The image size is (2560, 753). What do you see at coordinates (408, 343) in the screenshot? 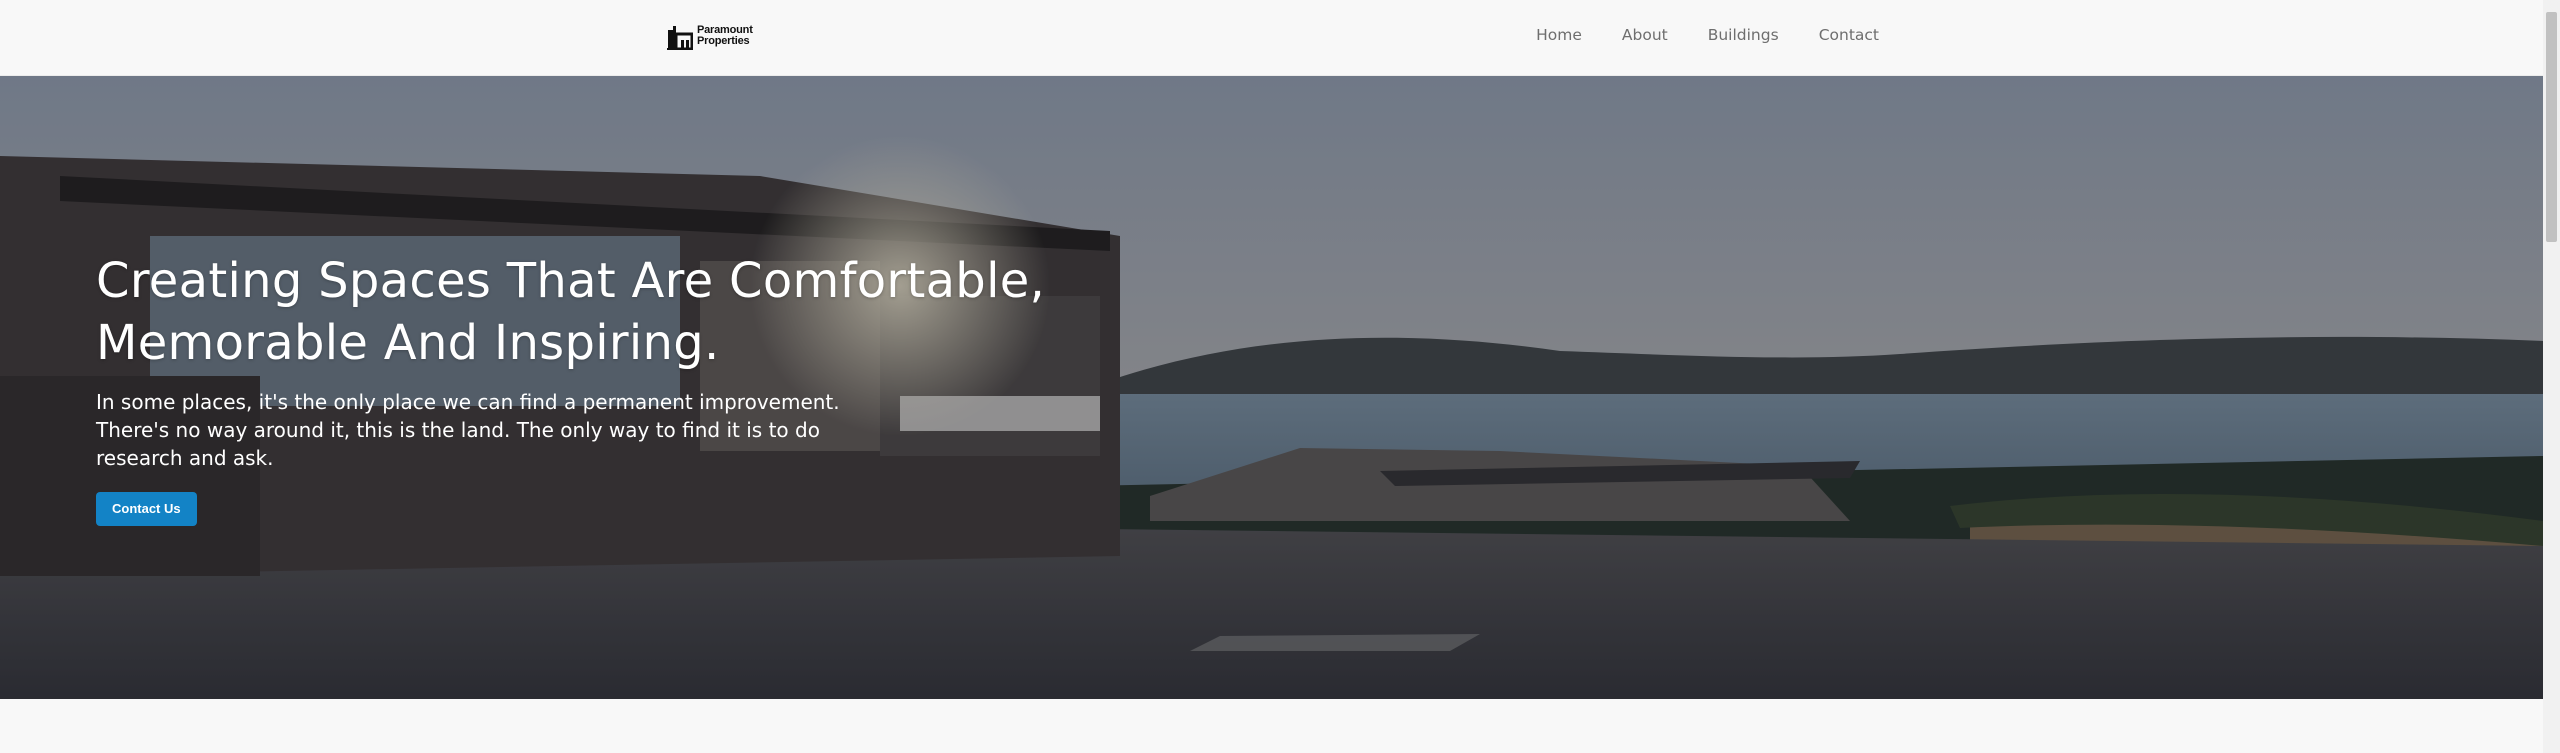
I see `hero-title-line2: Memorable And Inspiring.` at bounding box center [408, 343].